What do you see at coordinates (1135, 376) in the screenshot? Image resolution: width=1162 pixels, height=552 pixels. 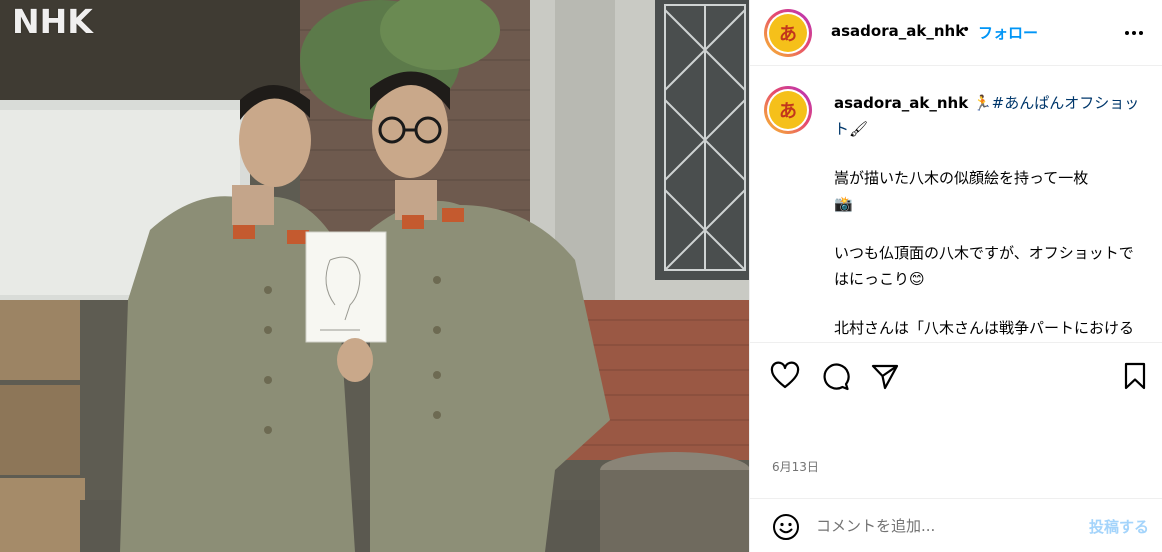 I see `bookmark-icon` at bounding box center [1135, 376].